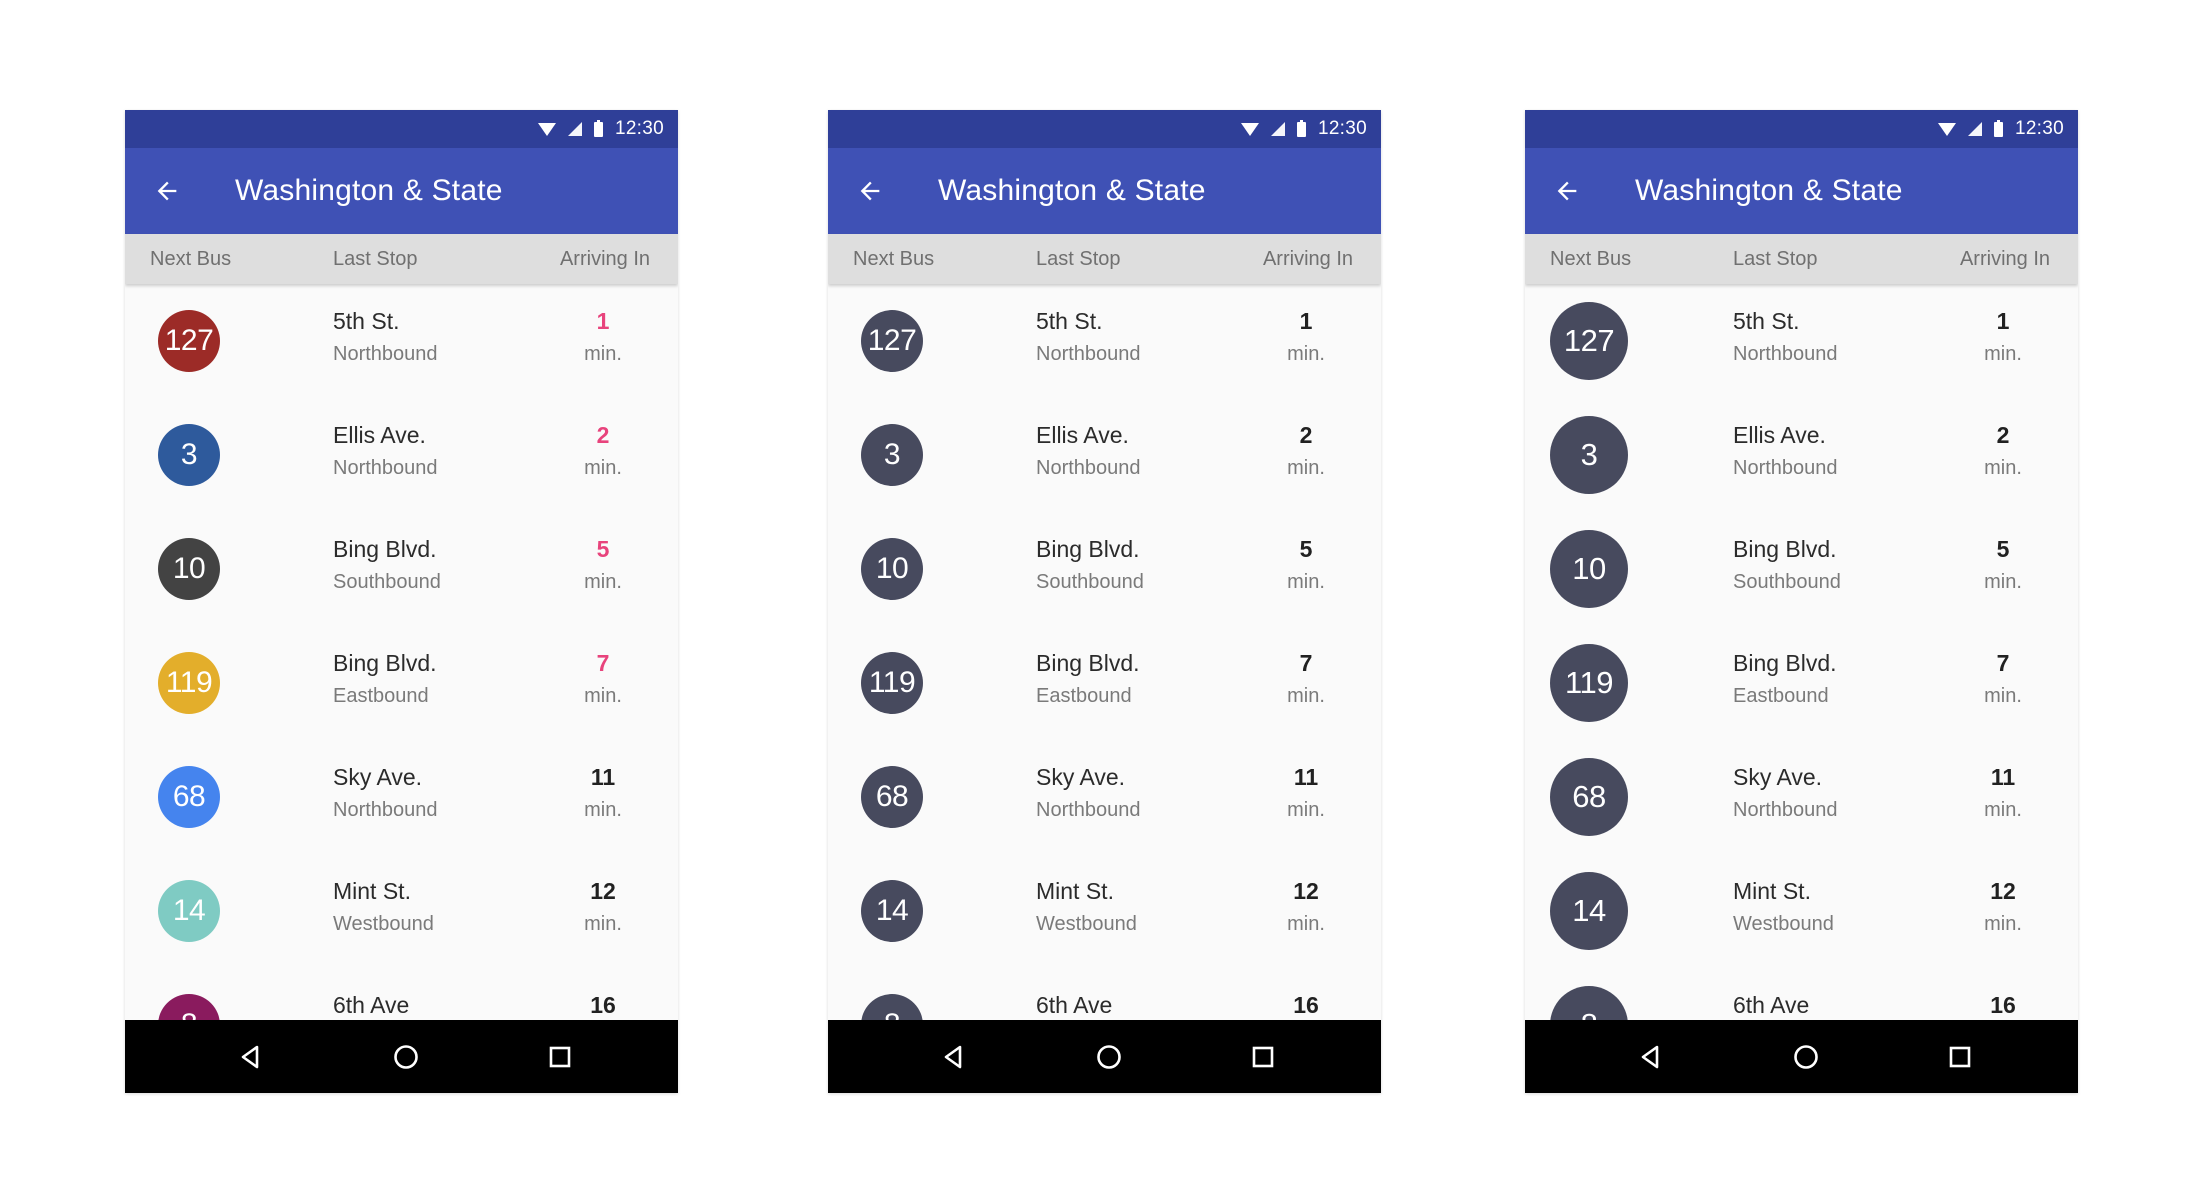 The image size is (2200, 1200). Describe the element at coordinates (2003, 663) in the screenshot. I see `arrival-minutes: 7` at that location.